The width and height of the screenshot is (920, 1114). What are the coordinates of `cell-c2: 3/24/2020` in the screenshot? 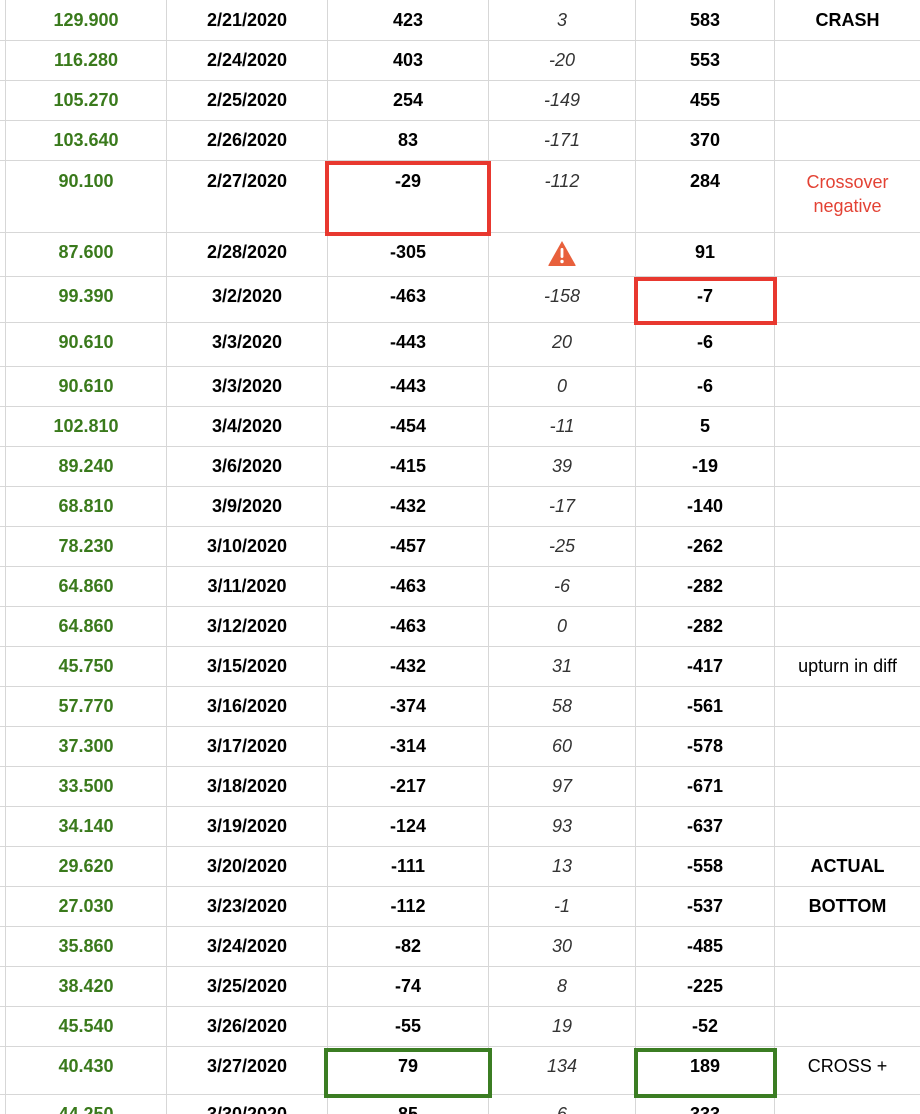 It's located at (247, 946).